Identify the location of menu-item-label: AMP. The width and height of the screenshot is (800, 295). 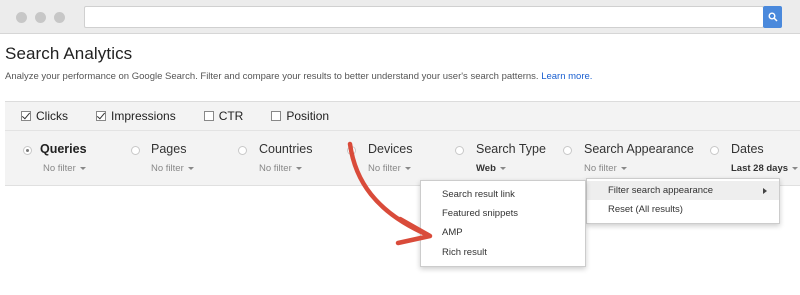
(452, 232).